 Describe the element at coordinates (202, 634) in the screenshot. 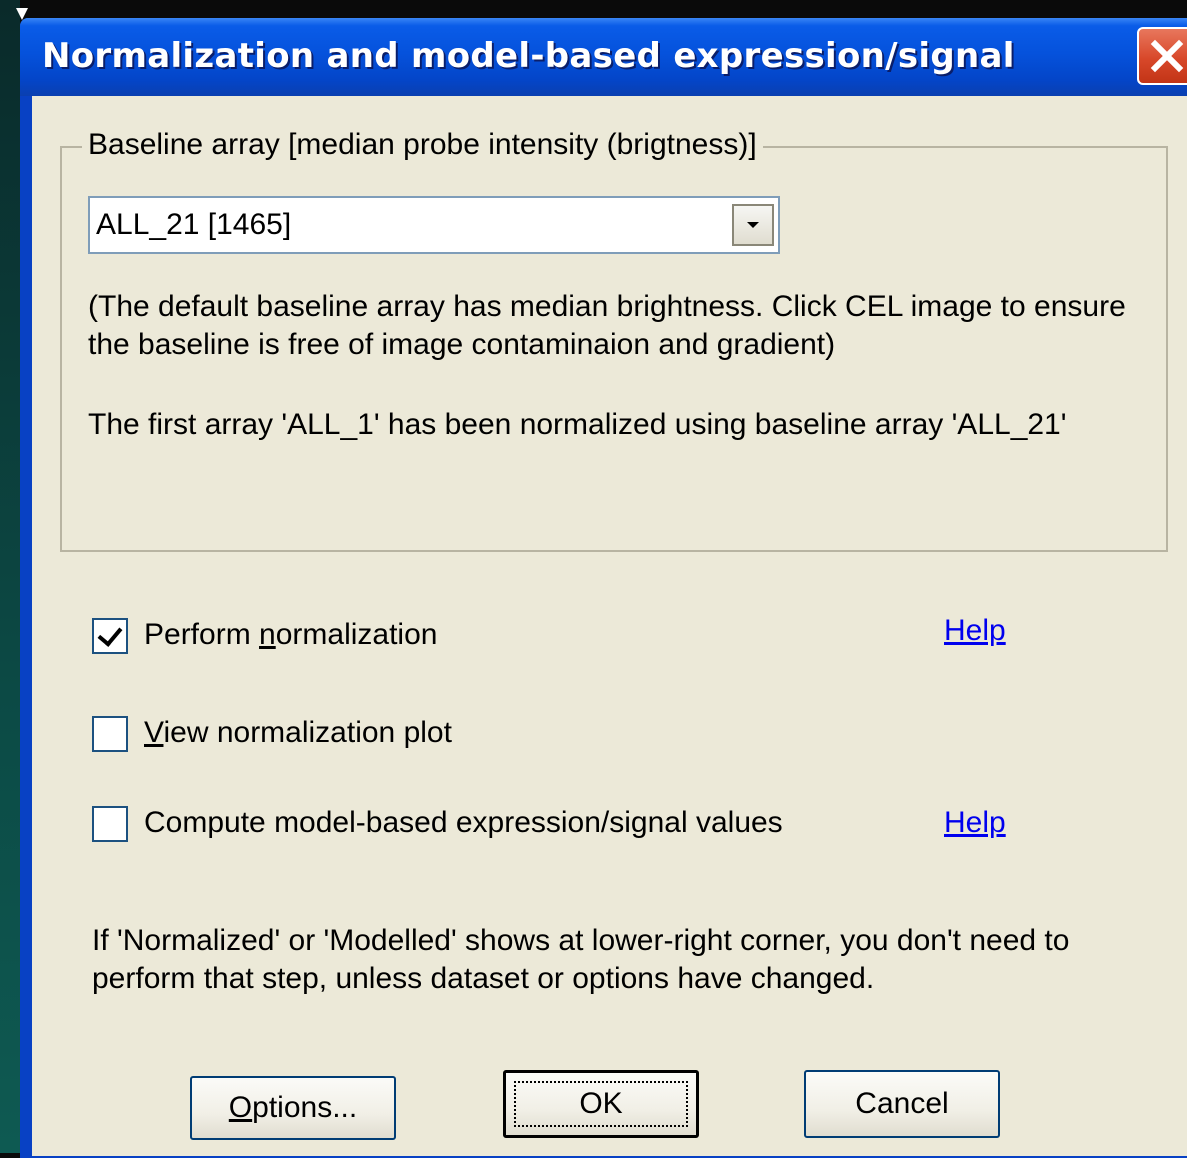

I see `label-part: Perform` at that location.